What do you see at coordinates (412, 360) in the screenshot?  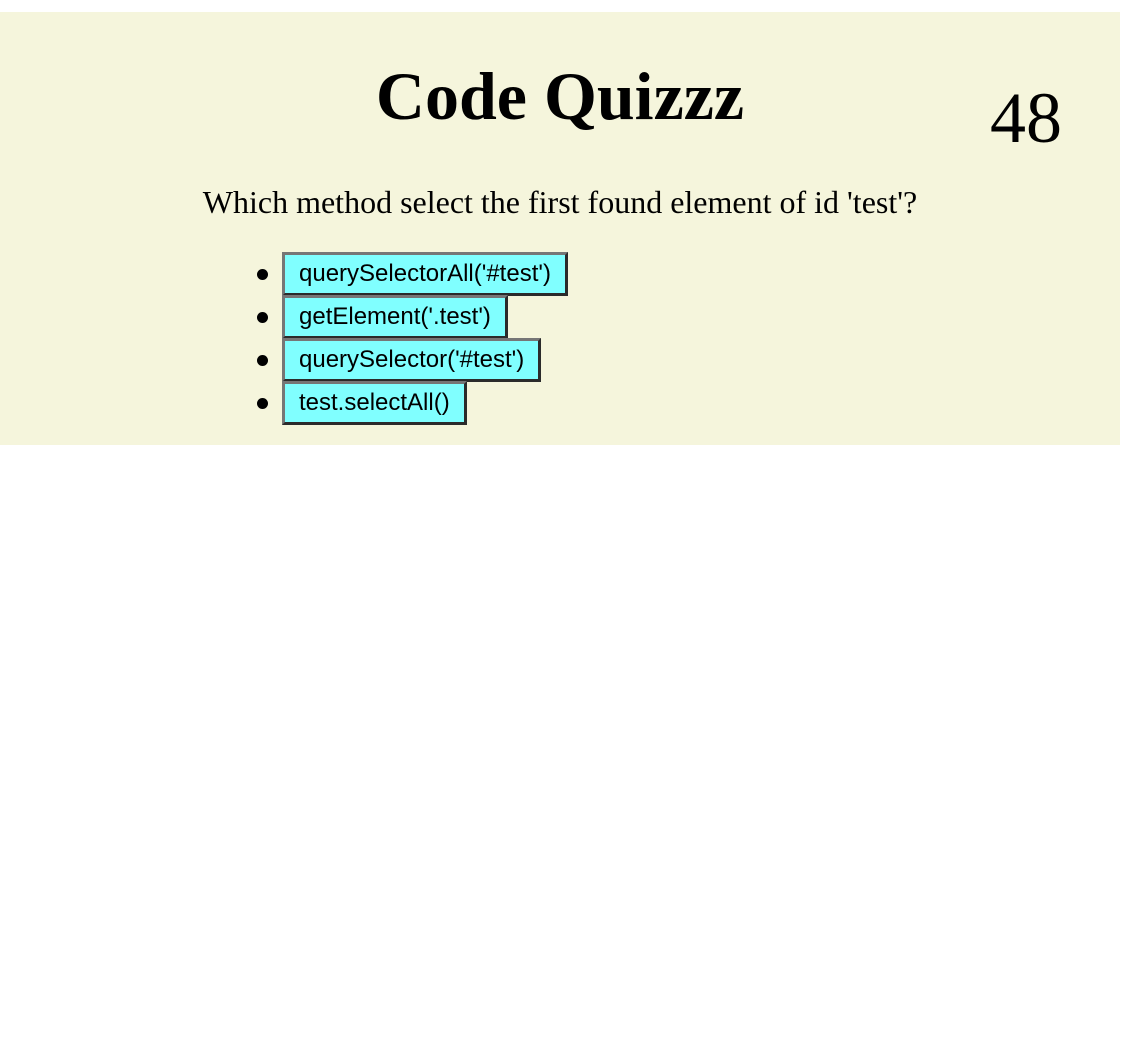 I see `answer-button-3: querySelector('#test')` at bounding box center [412, 360].